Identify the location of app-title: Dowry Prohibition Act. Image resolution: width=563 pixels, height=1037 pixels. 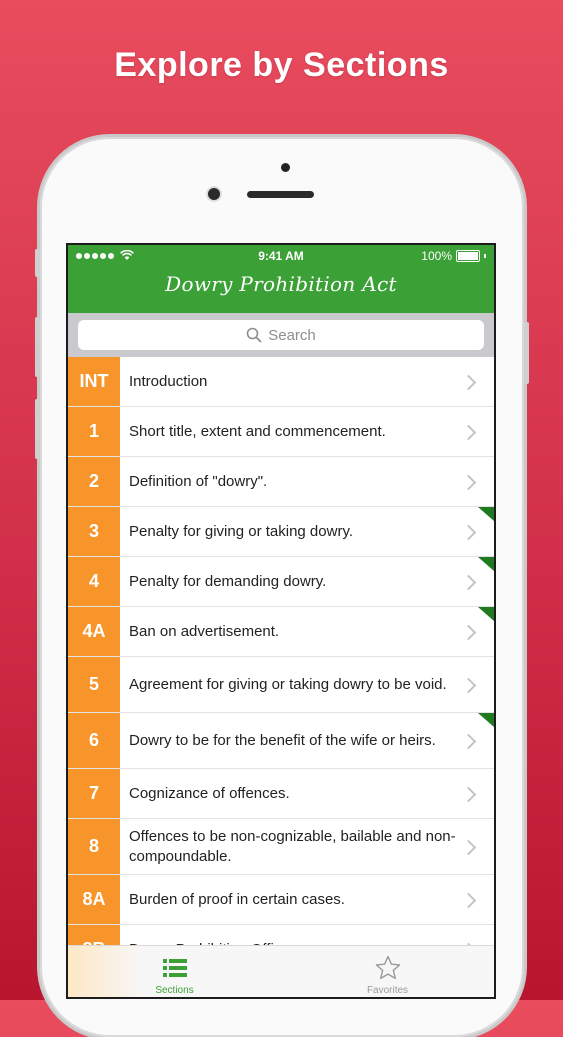
(281, 284).